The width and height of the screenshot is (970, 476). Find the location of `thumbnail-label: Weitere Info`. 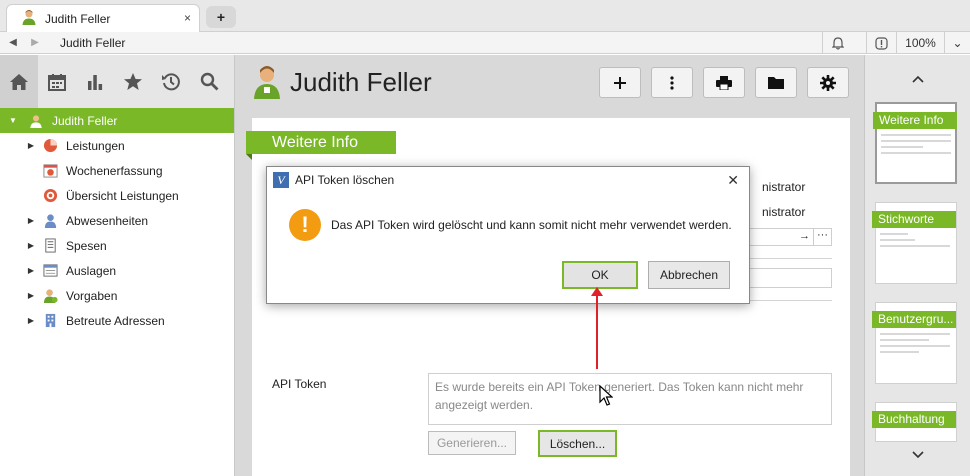

thumbnail-label: Weitere Info is located at coordinates (915, 120).